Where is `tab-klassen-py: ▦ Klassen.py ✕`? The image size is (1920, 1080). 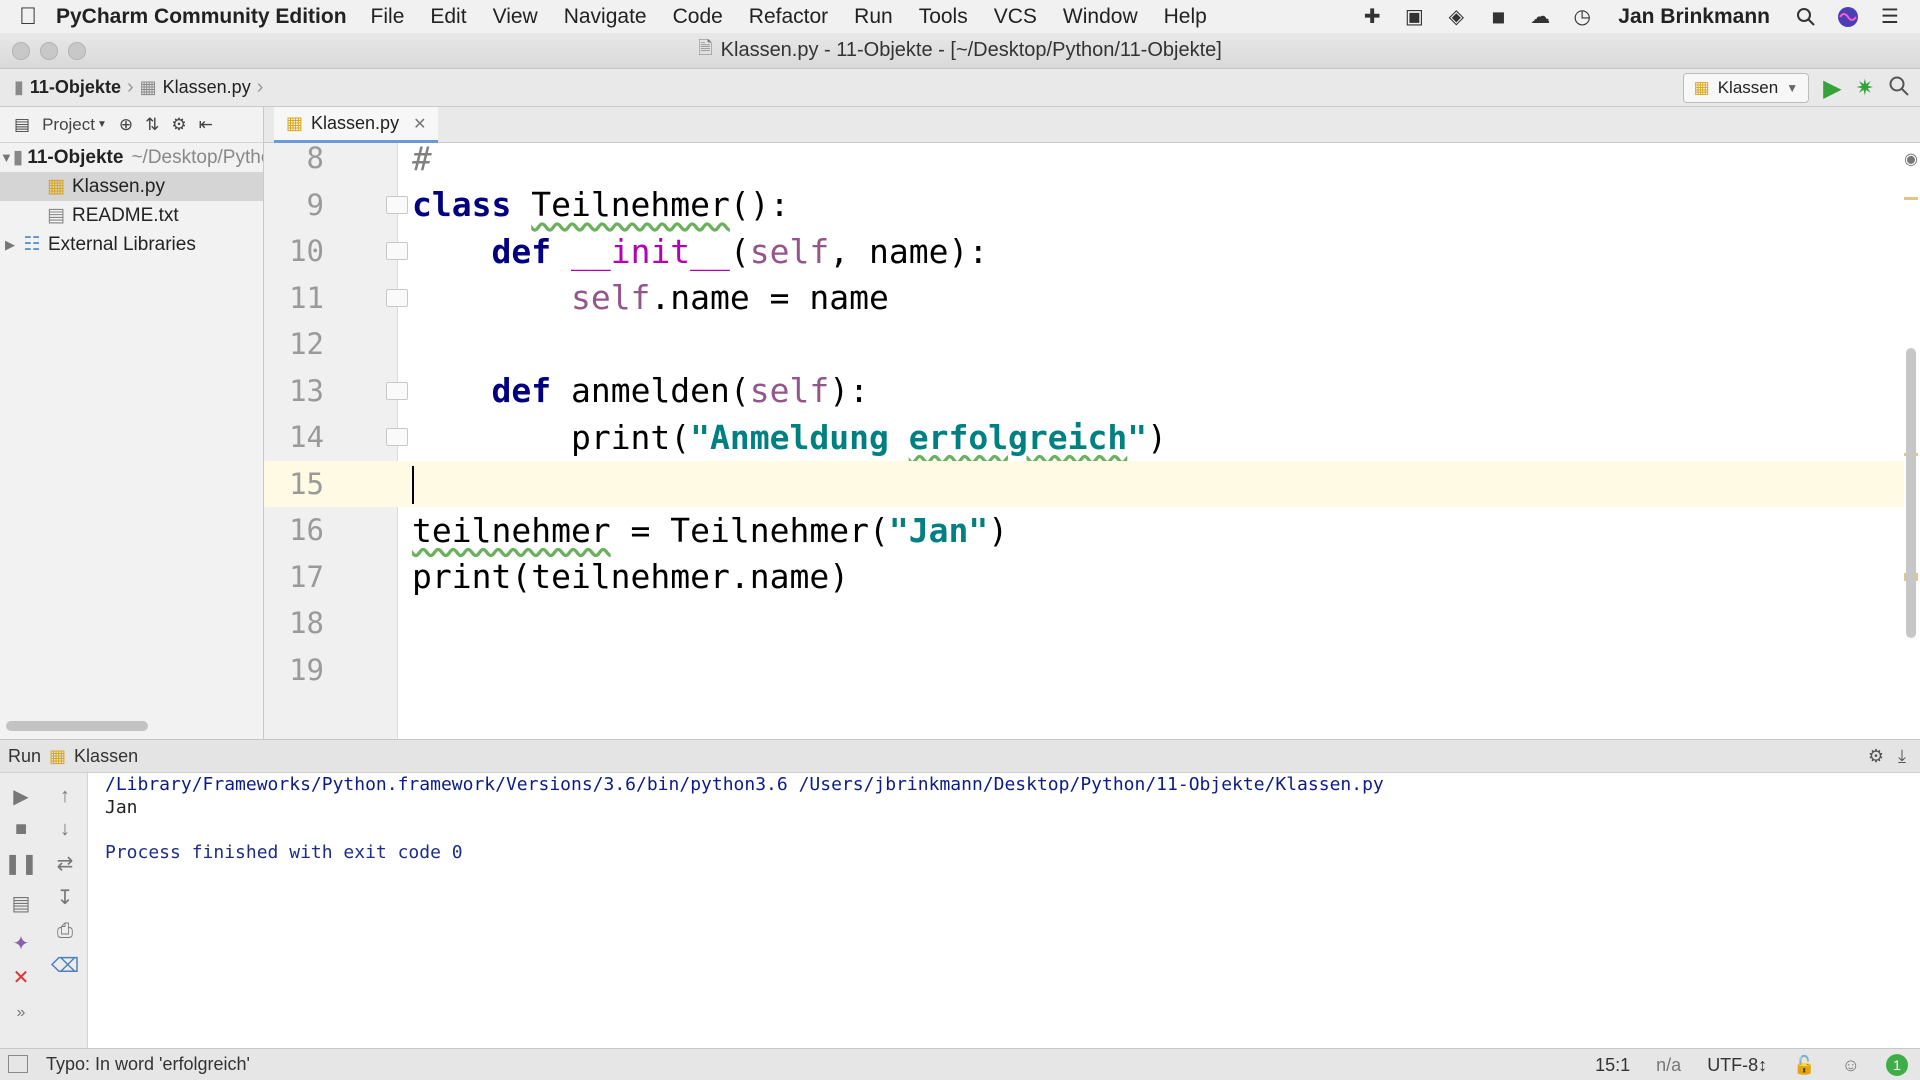 tab-klassen-py: ▦ Klassen.py ✕ is located at coordinates (356, 125).